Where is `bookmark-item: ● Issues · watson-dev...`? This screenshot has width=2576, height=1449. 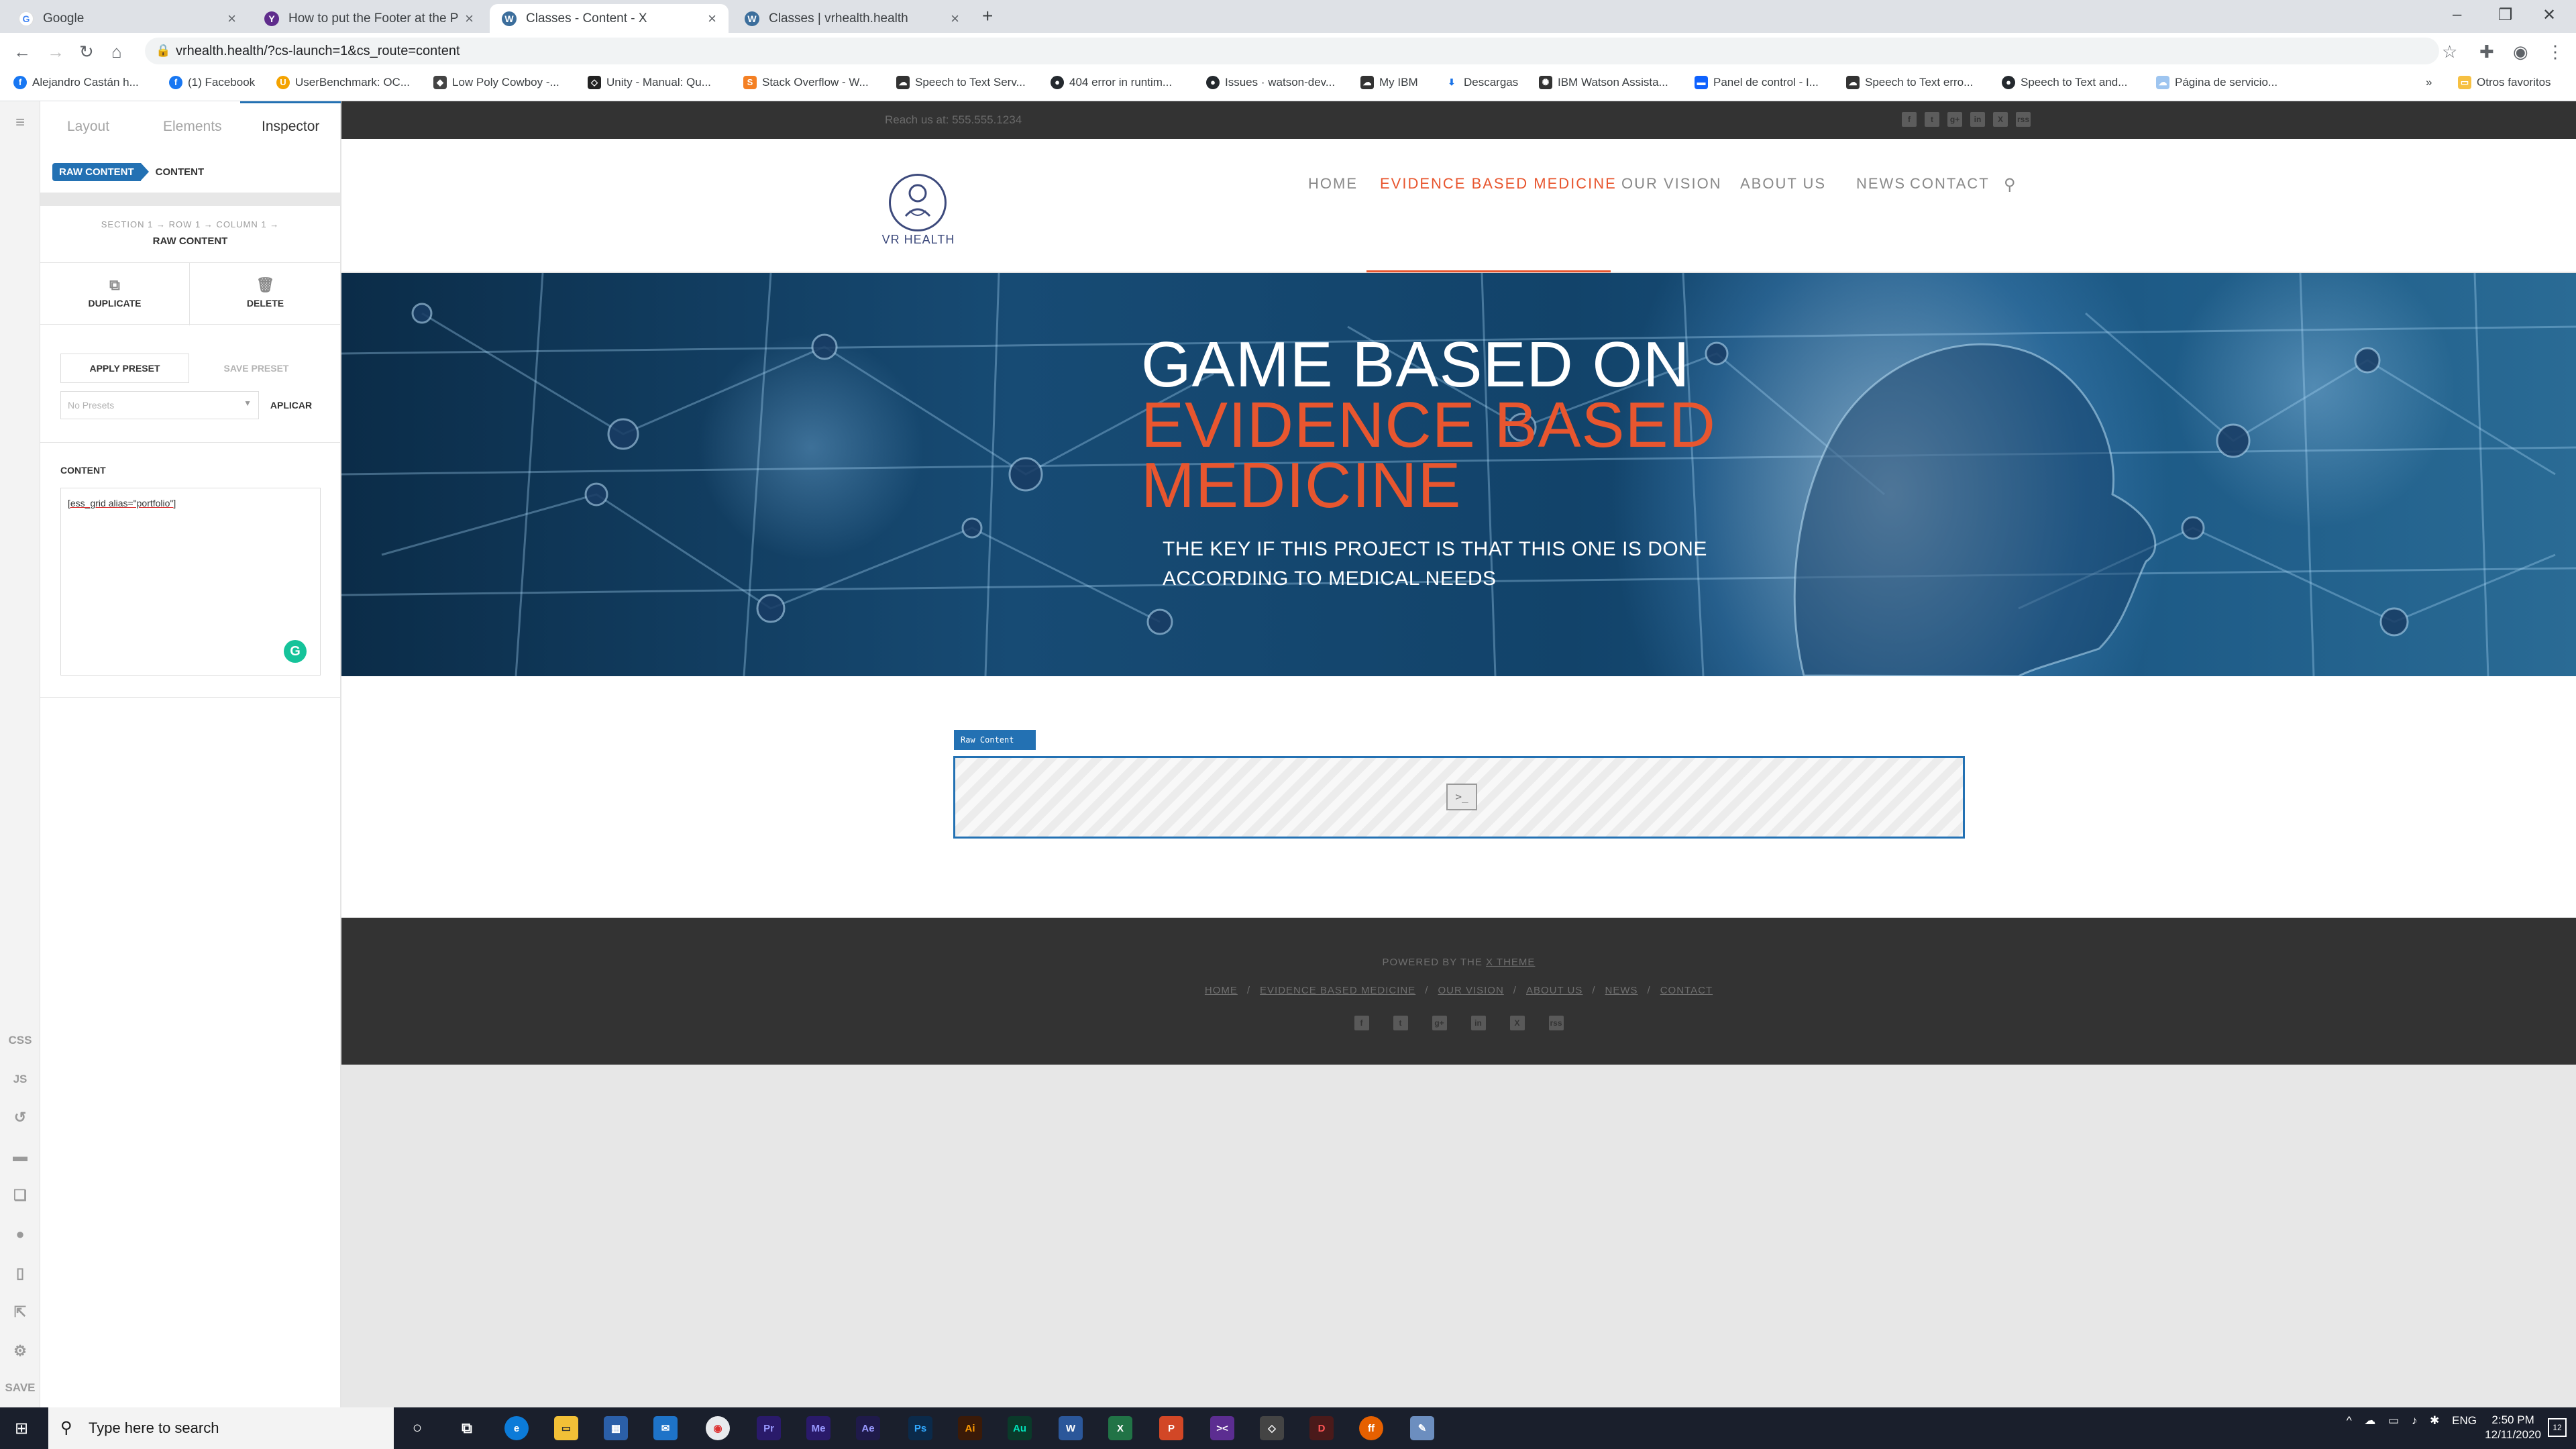 bookmark-item: ● Issues · watson-dev... is located at coordinates (1270, 82).